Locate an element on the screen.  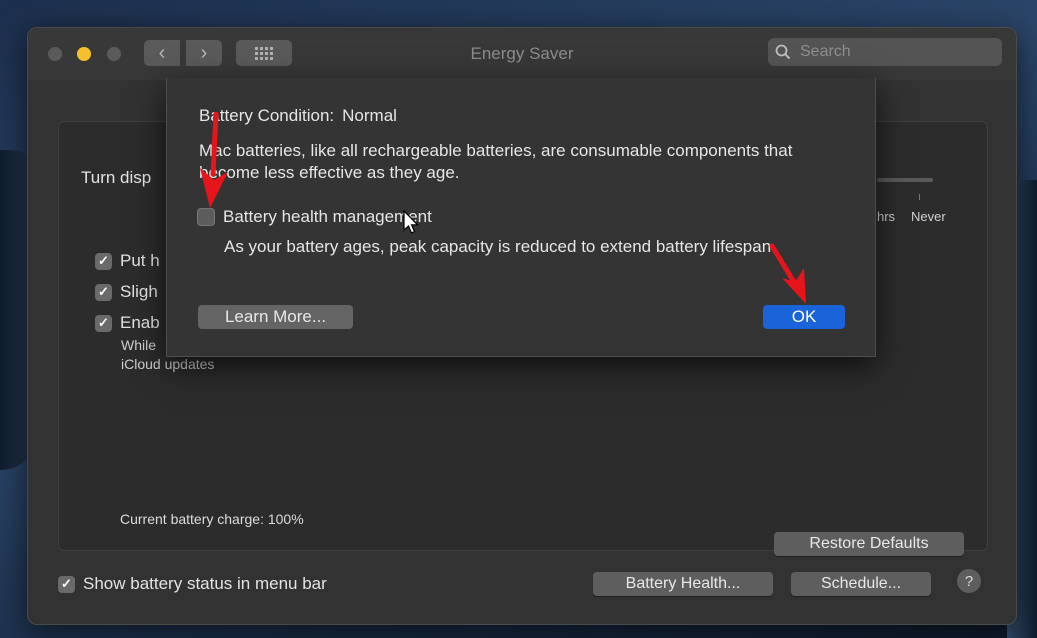
title-bar: ‹ › Energy Saver is located at coordinates (522, 54).